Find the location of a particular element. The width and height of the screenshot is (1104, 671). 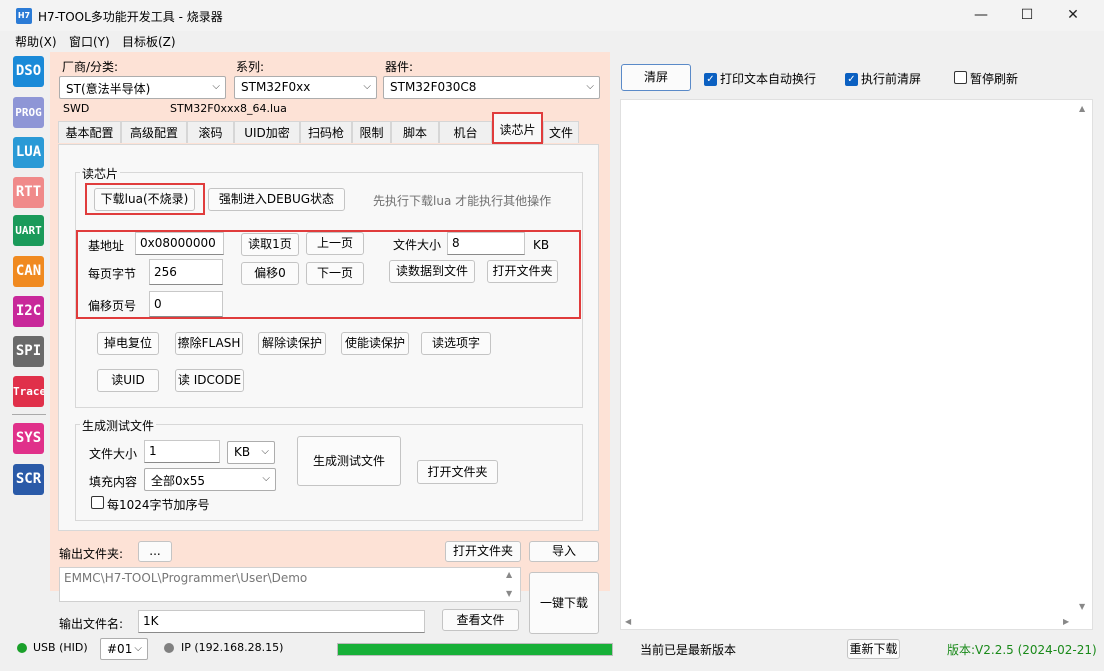

view-file-button: 查看文件 is located at coordinates (480, 620).